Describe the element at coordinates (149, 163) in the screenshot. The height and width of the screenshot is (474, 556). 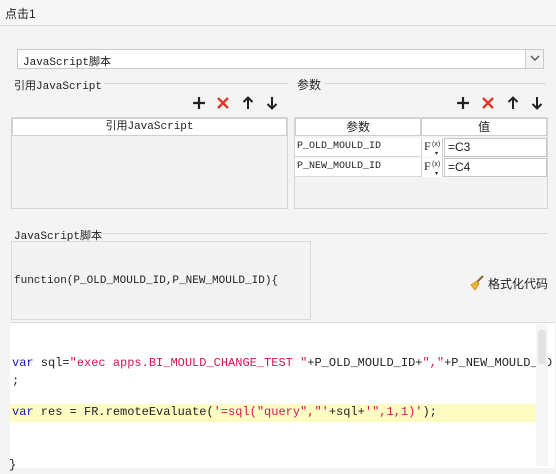
I see `ref-js-list-panel: 引用JavaScript` at that location.